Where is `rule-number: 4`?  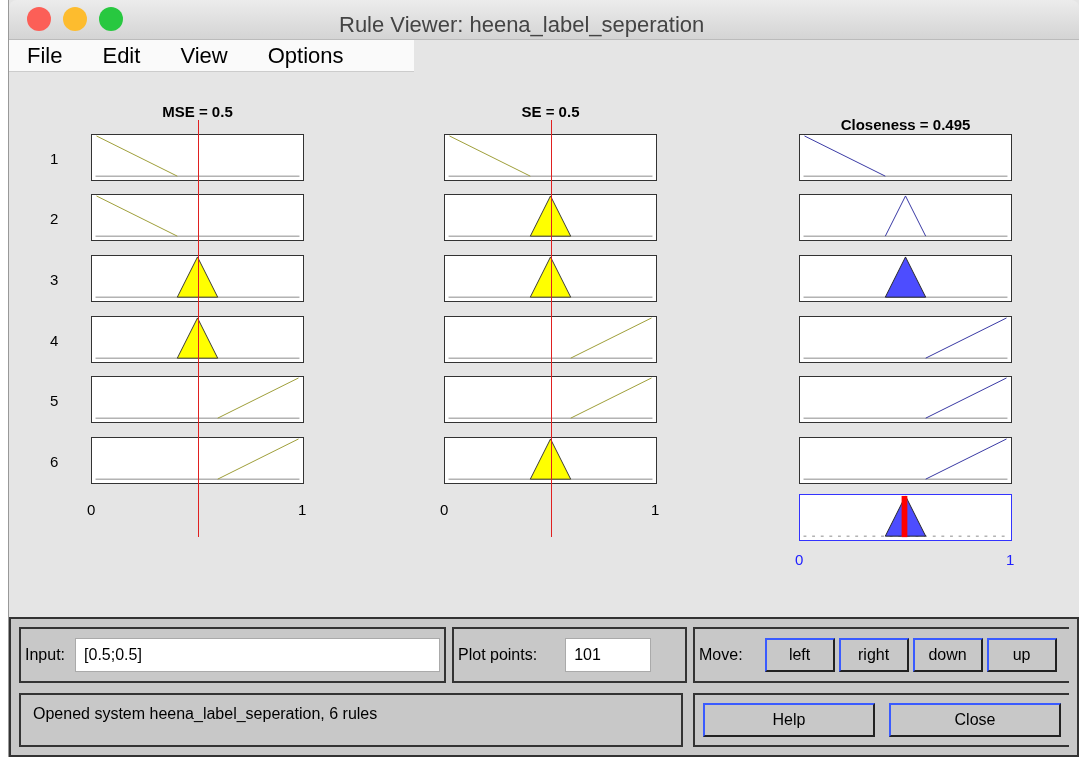 rule-number: 4 is located at coordinates (54, 340).